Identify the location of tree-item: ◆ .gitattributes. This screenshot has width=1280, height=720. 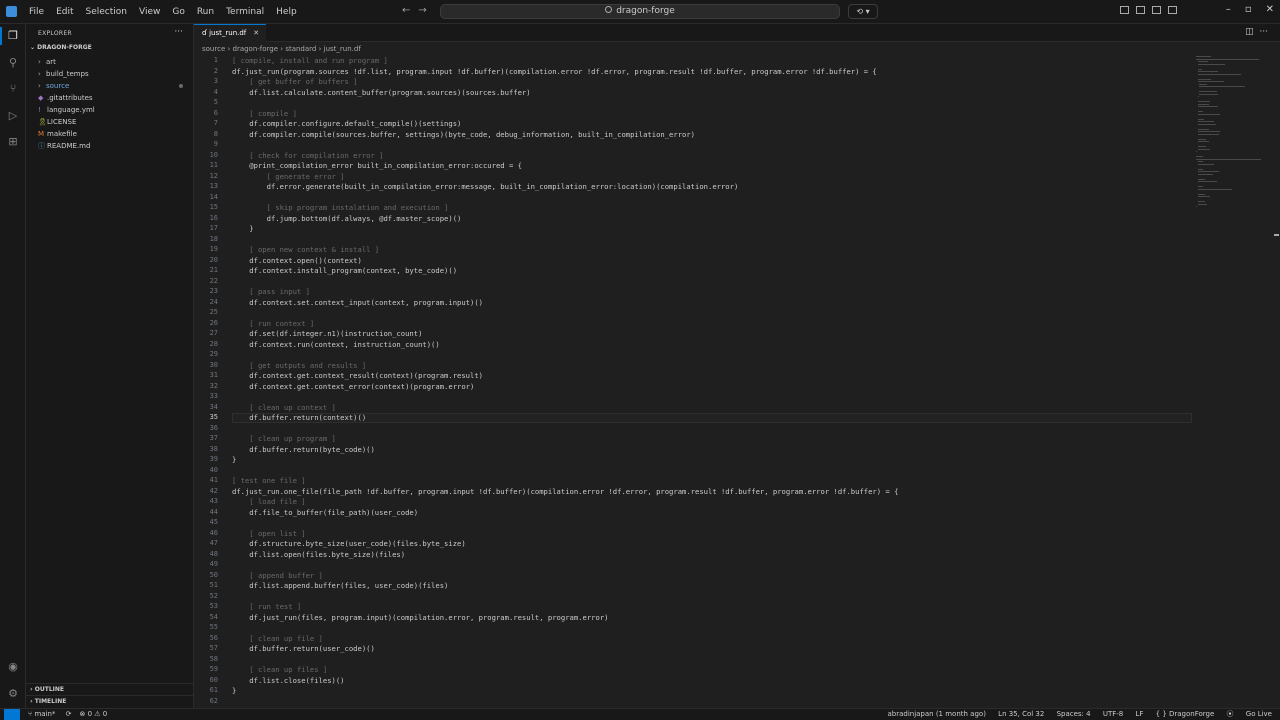
(109, 98).